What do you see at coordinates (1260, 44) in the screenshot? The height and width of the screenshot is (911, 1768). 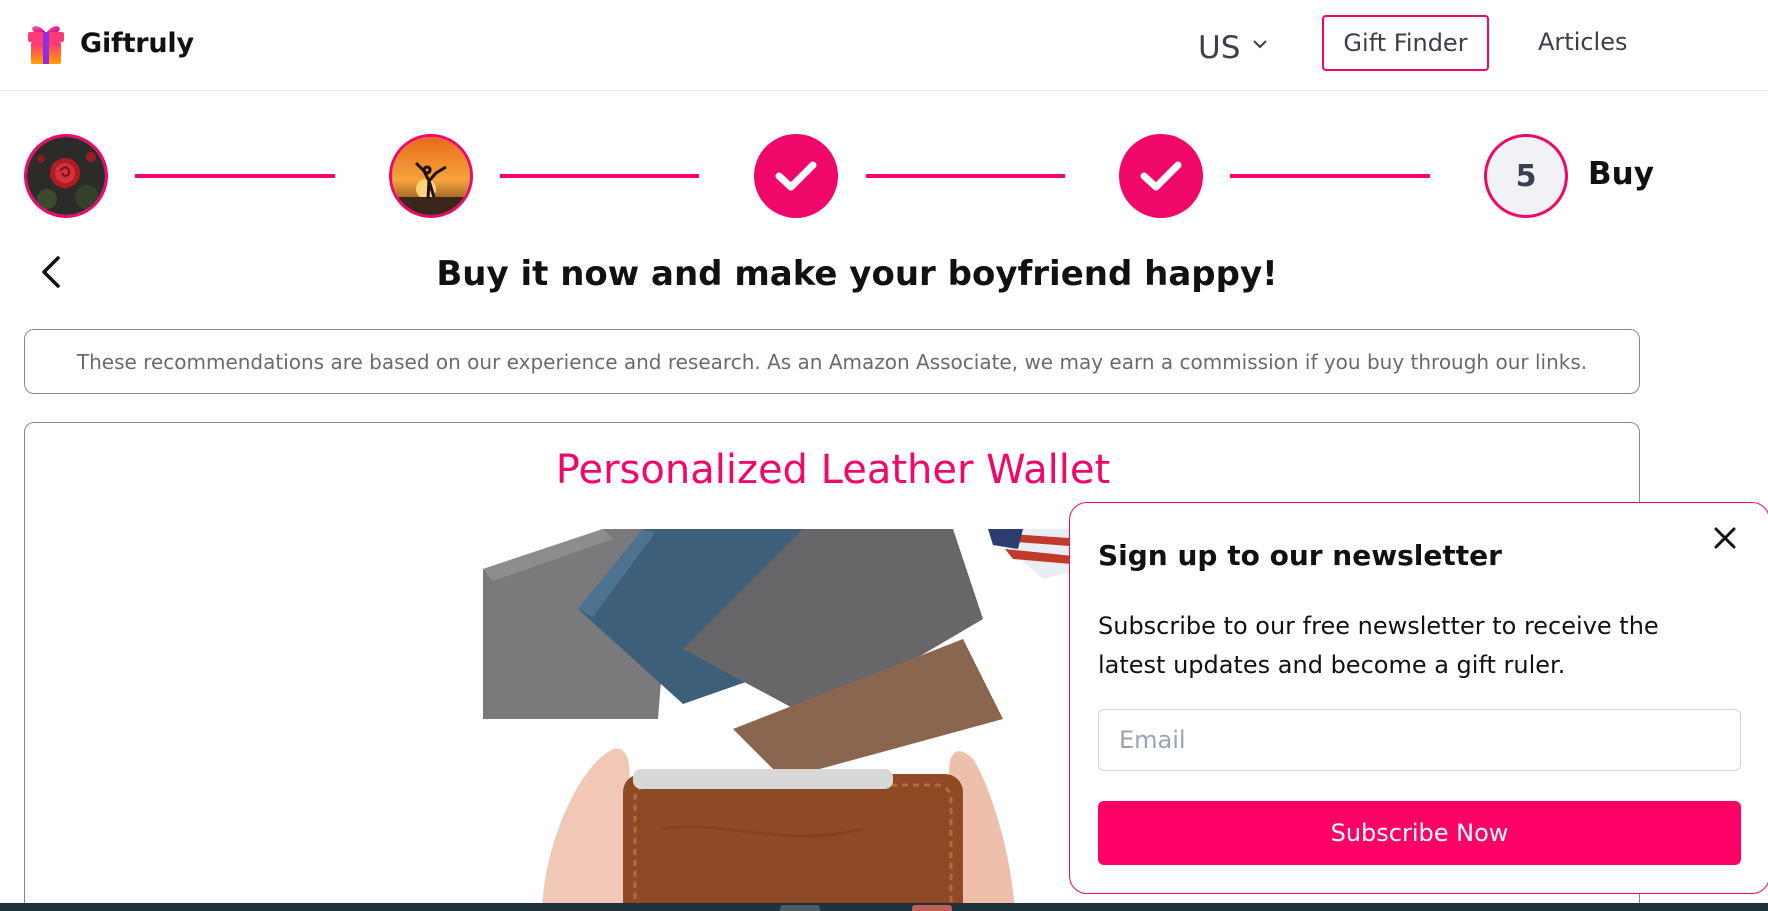 I see `chevron-down-icon` at bounding box center [1260, 44].